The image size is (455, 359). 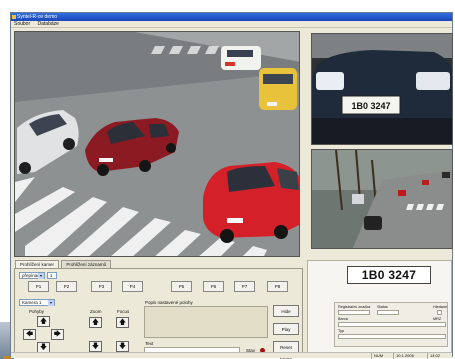 I want to click on preset-button-p2: P2, so click(x=66, y=286).